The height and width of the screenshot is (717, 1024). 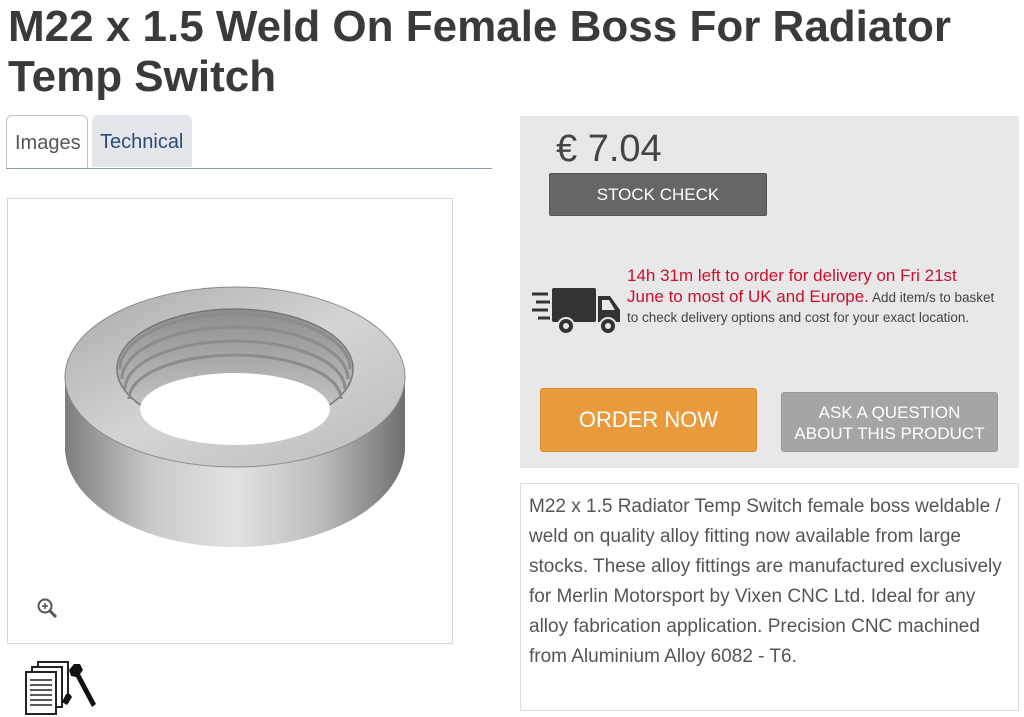 I want to click on order-now-button: ORDER NOW, so click(x=648, y=420).